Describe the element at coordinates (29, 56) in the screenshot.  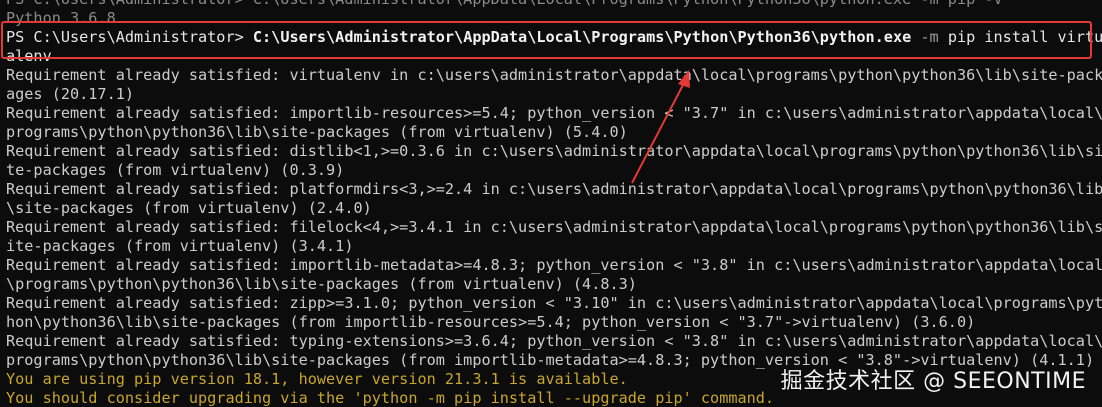
I see `command-line-wrap: alenv` at that location.